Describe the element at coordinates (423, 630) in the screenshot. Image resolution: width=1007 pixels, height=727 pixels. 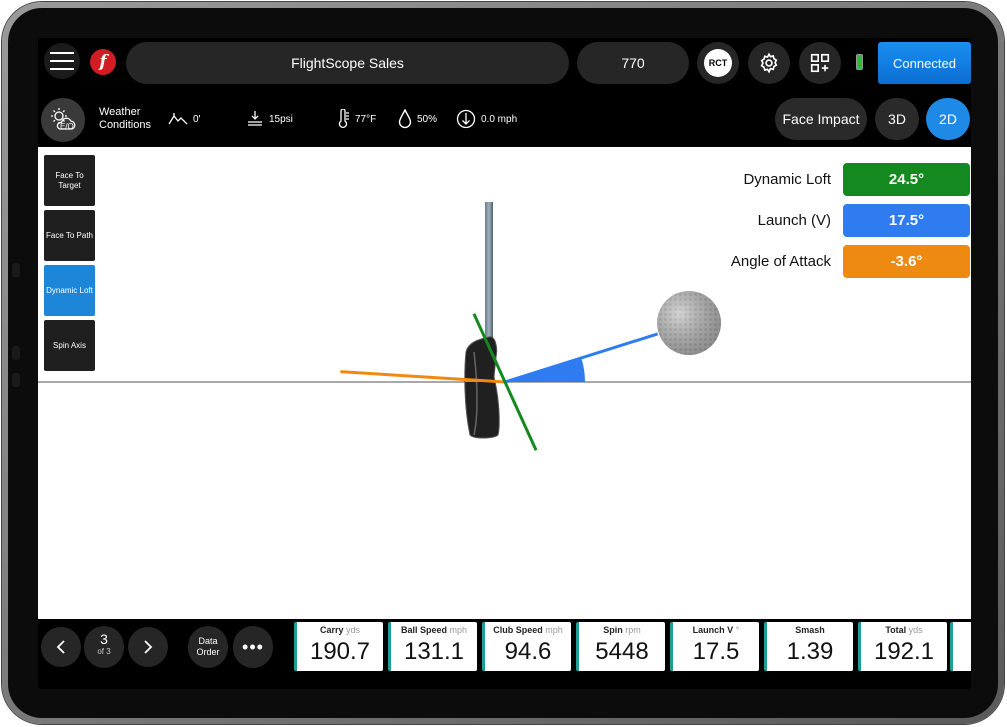
I see `tile-label-name: Ball Speed` at that location.